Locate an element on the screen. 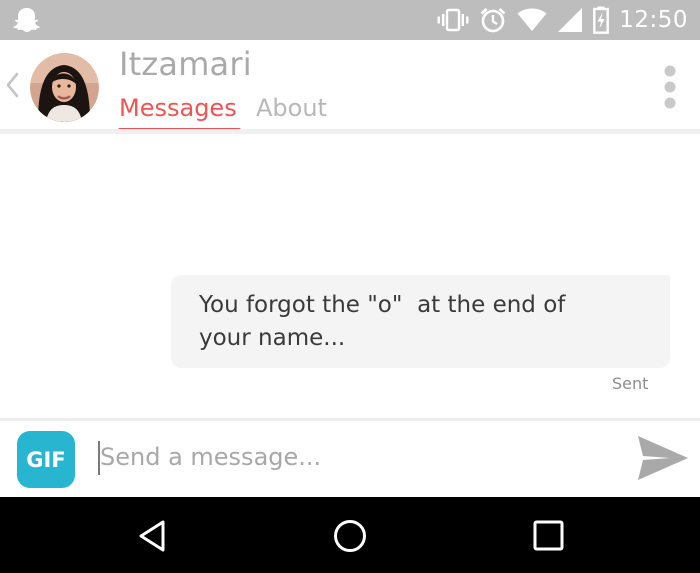 This screenshot has width=700, height=573. message-composer: GIF is located at coordinates (350, 459).